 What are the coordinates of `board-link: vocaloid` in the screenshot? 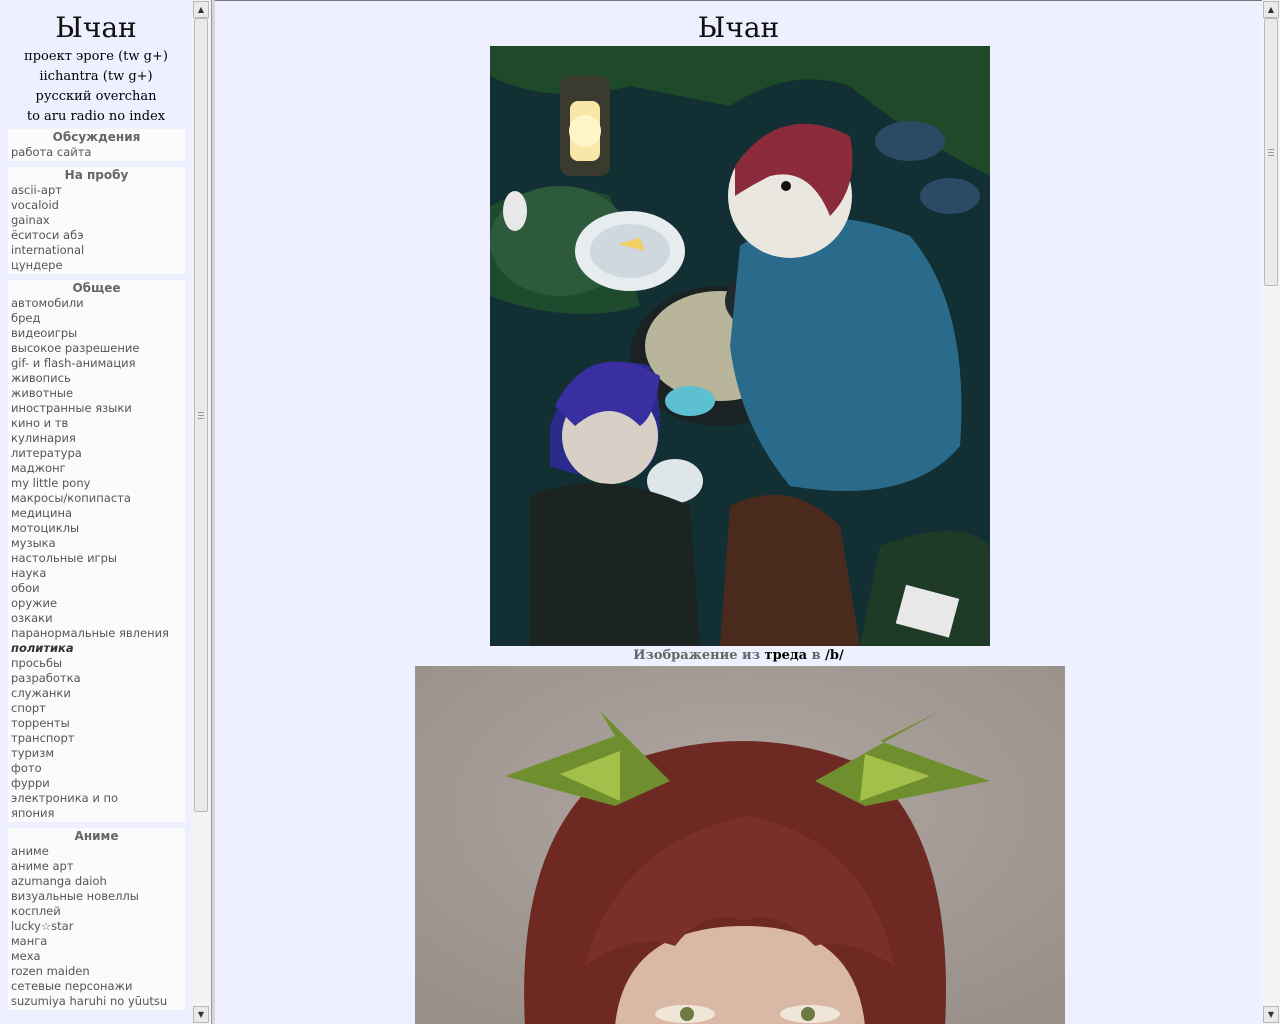 It's located at (96, 205).